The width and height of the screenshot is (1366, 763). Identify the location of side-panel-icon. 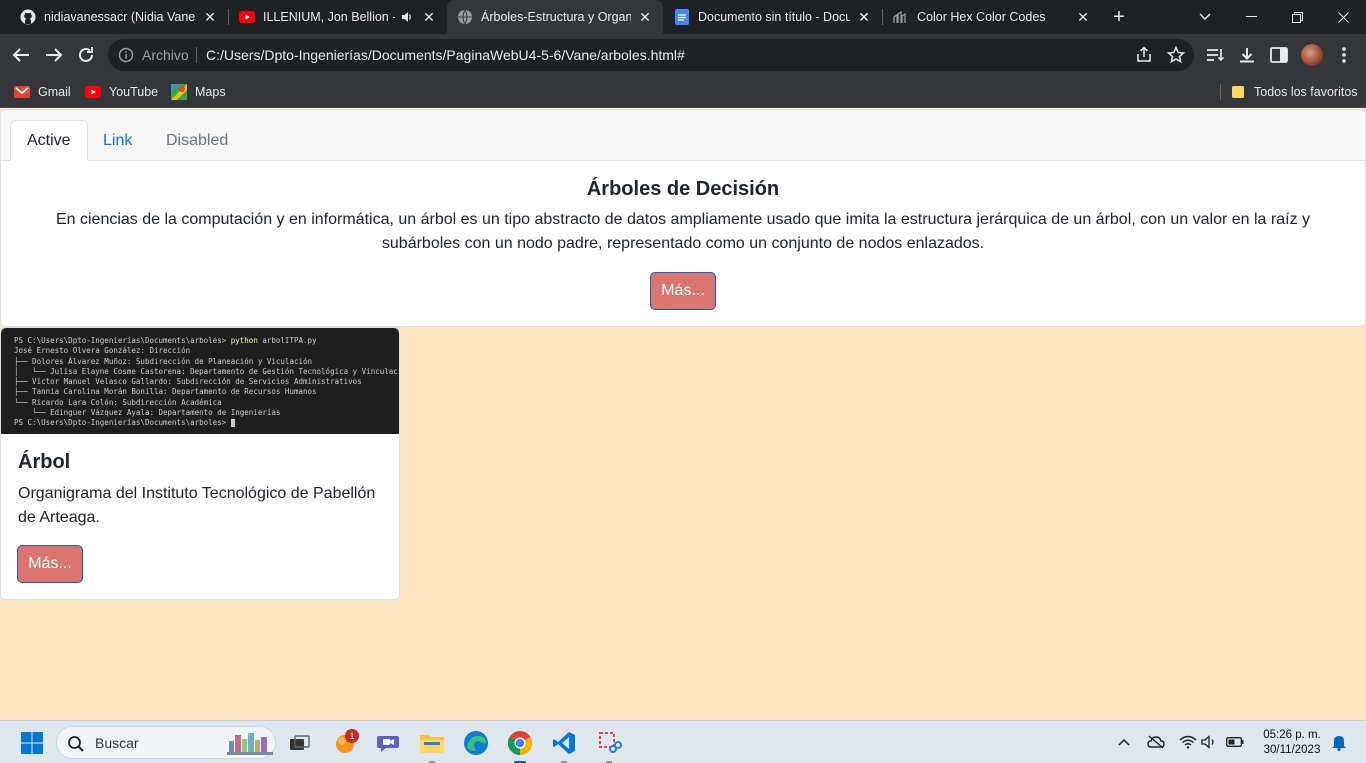
(1279, 55).